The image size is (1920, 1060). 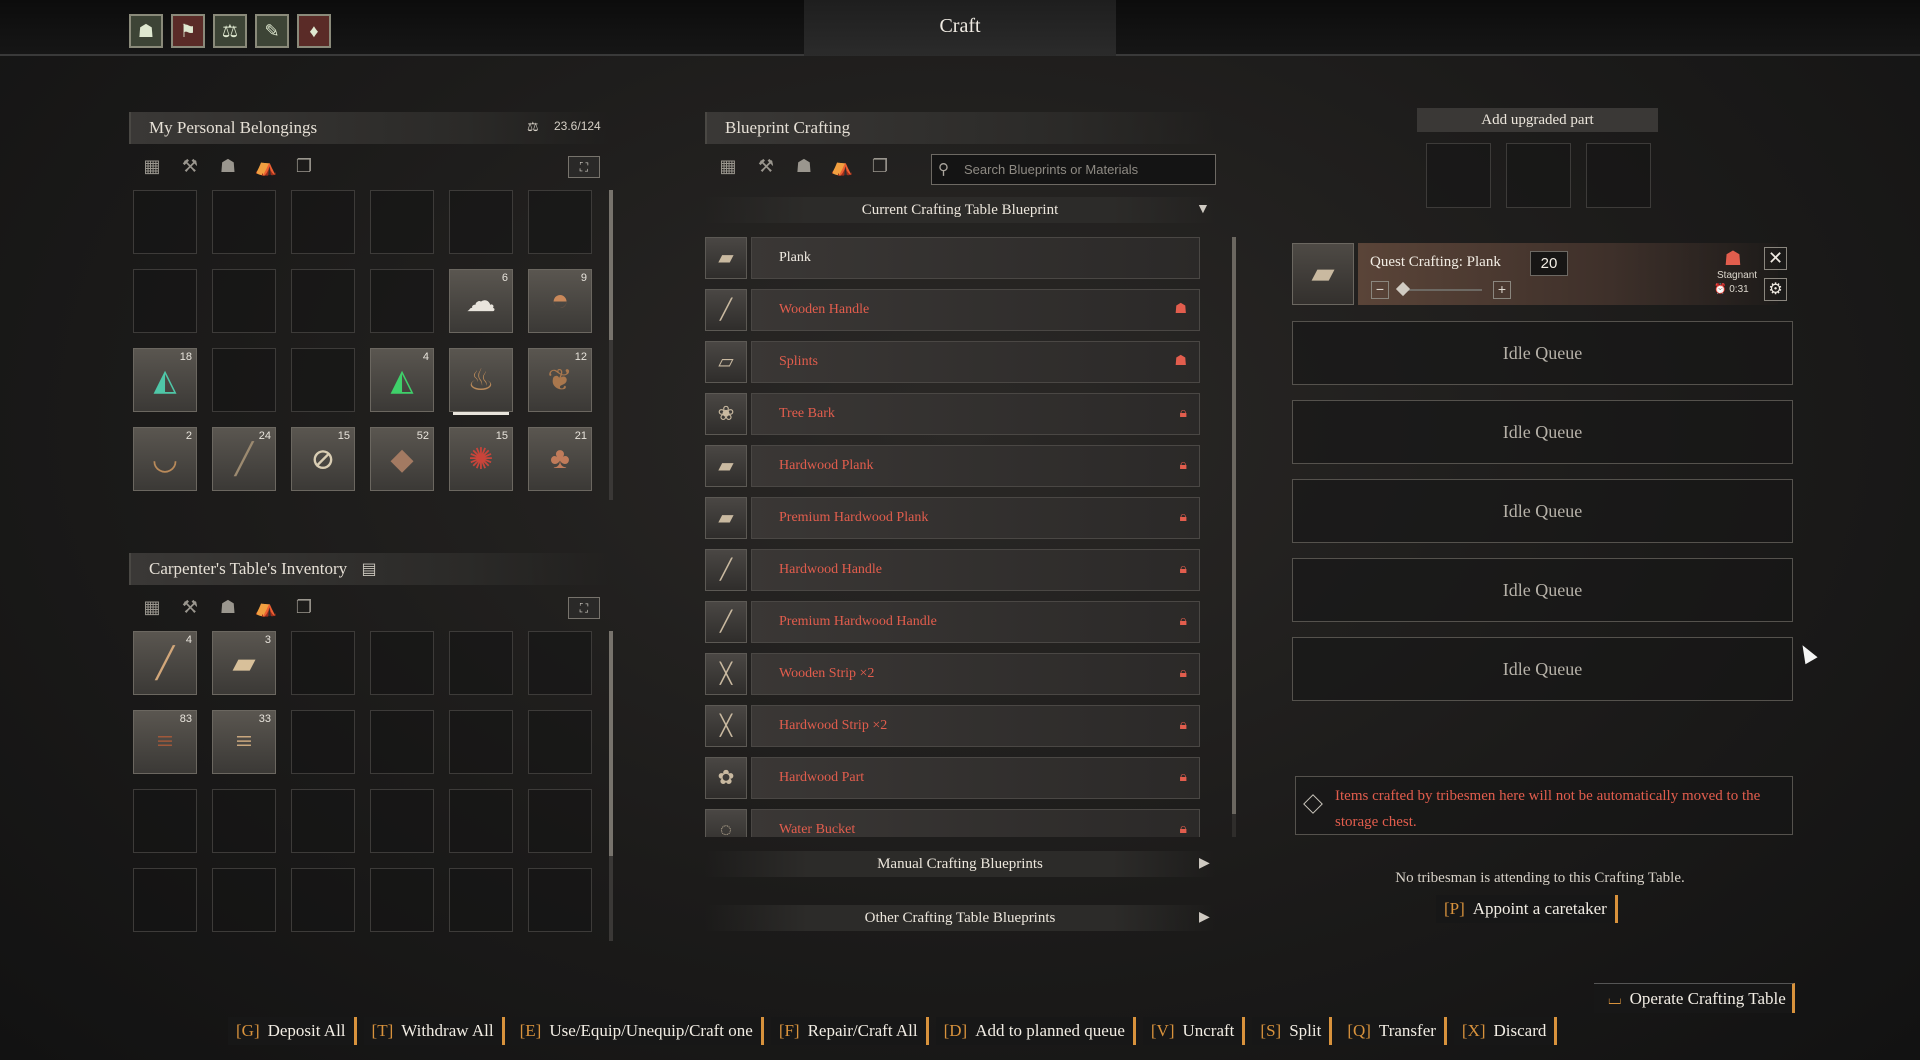 What do you see at coordinates (1502, 290) in the screenshot?
I see `increase-button: +` at bounding box center [1502, 290].